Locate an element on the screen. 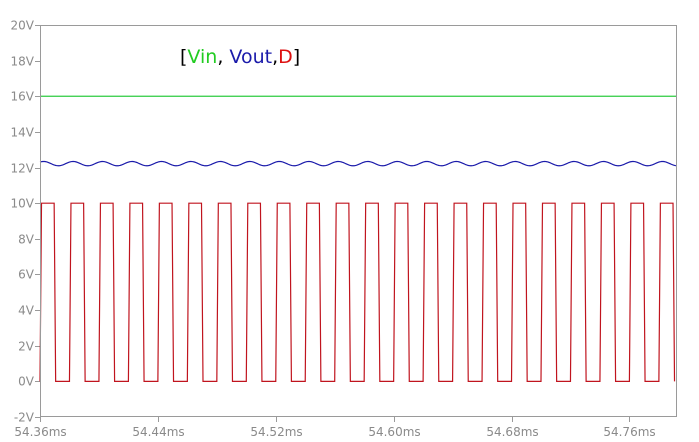 Image resolution: width=699 pixels, height=442 pixels. legend: [Vin, Vout,D] is located at coordinates (240, 57).